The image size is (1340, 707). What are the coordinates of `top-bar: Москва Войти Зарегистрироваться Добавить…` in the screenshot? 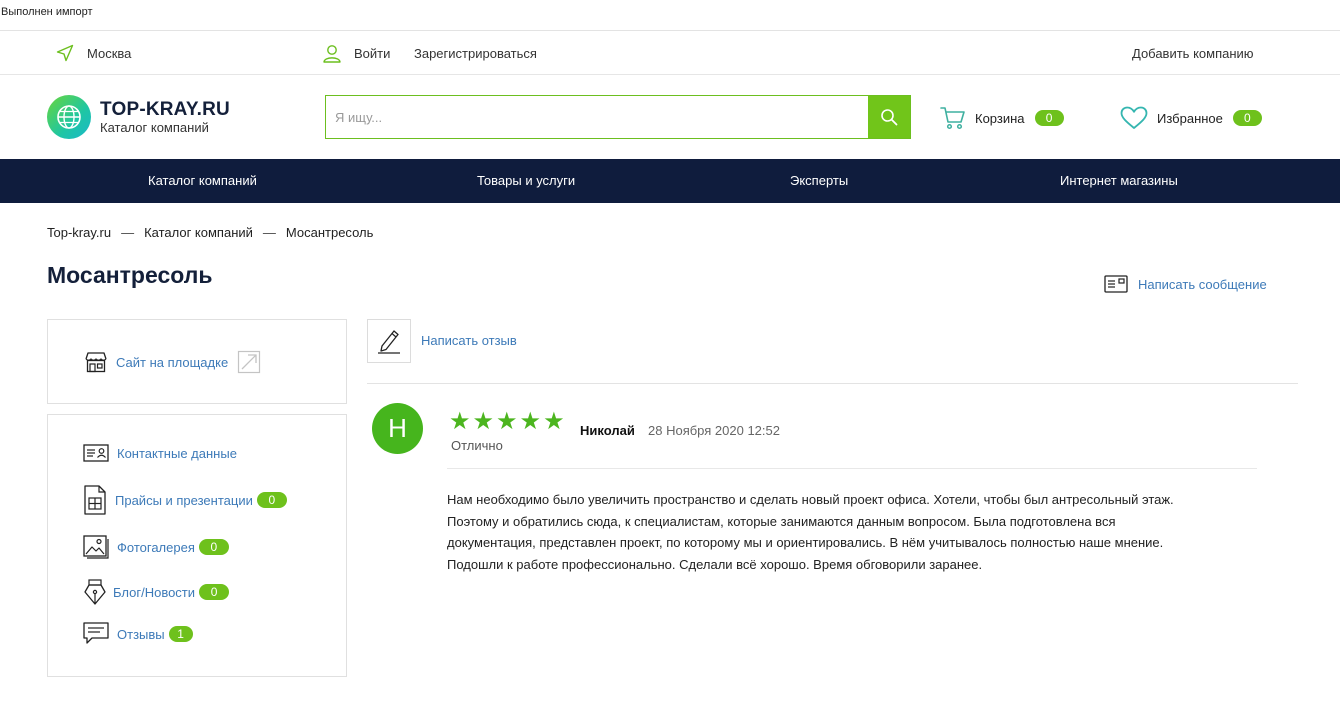 It's located at (670, 53).